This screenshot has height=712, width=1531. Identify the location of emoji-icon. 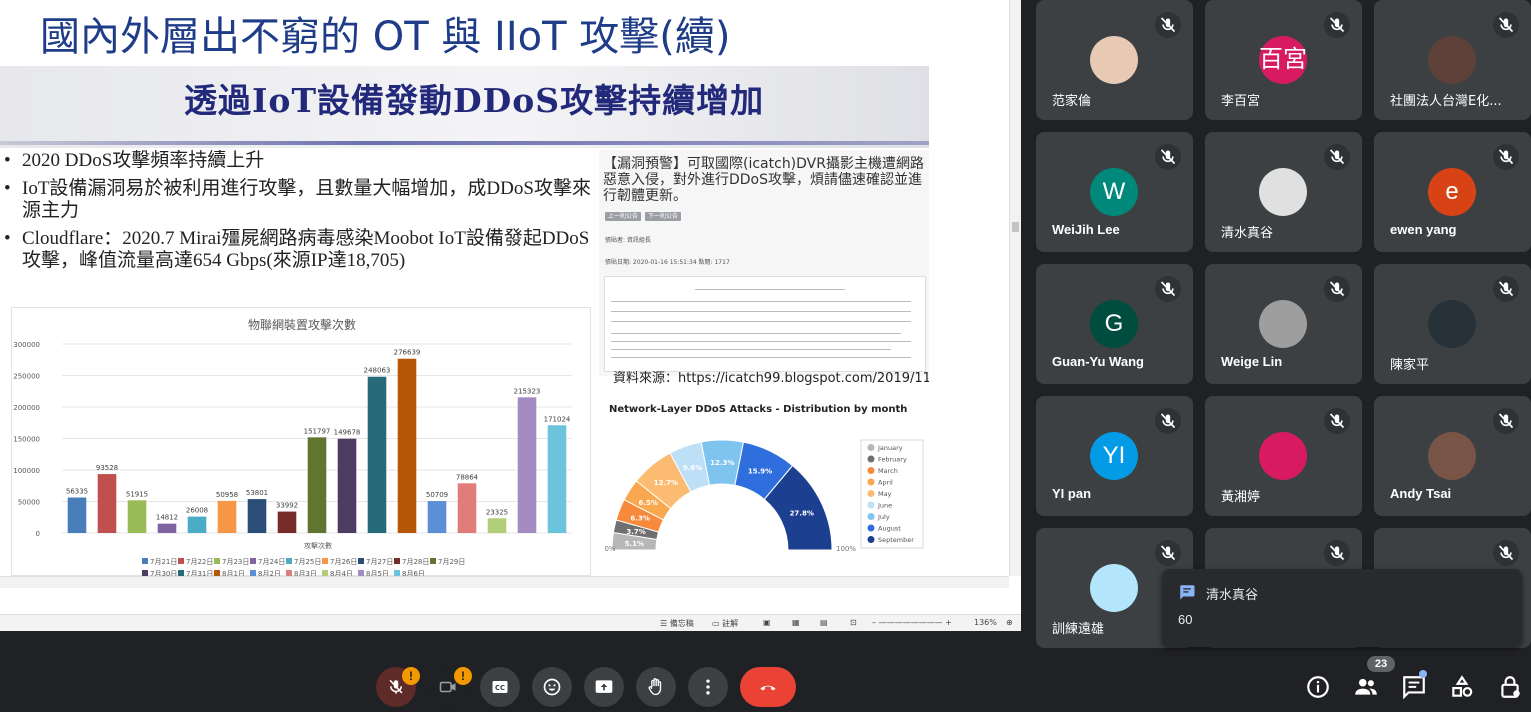
(552, 687).